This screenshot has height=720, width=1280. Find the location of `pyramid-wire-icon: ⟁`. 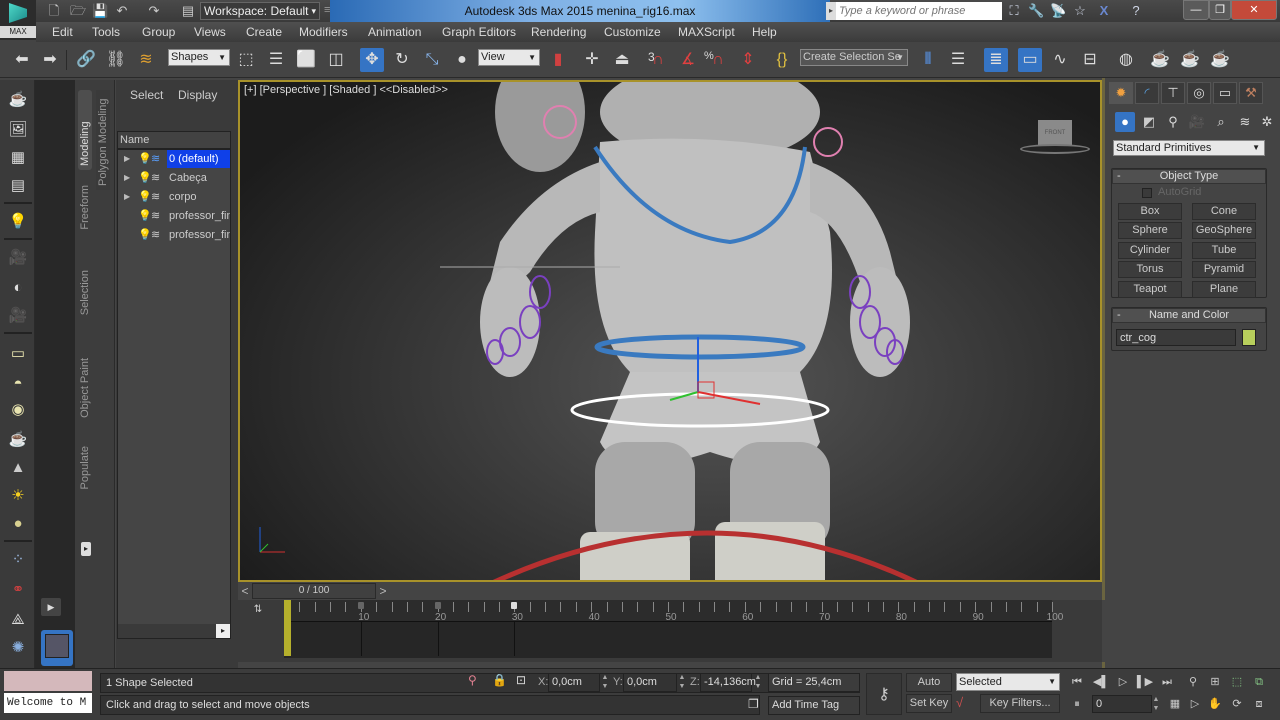

pyramid-wire-icon: ⟁ is located at coordinates (18, 620).